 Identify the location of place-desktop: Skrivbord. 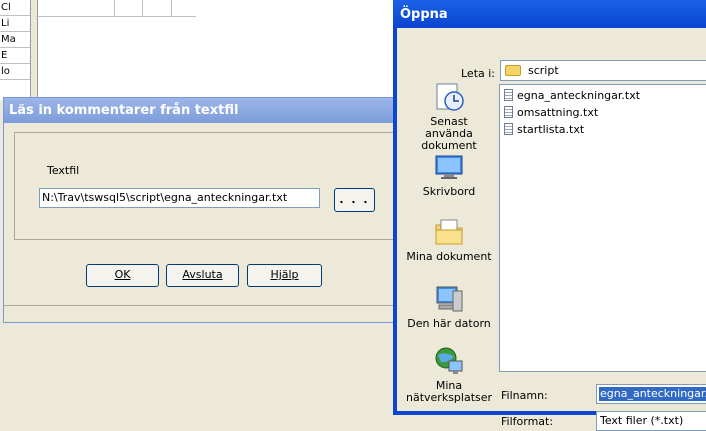
(449, 174).